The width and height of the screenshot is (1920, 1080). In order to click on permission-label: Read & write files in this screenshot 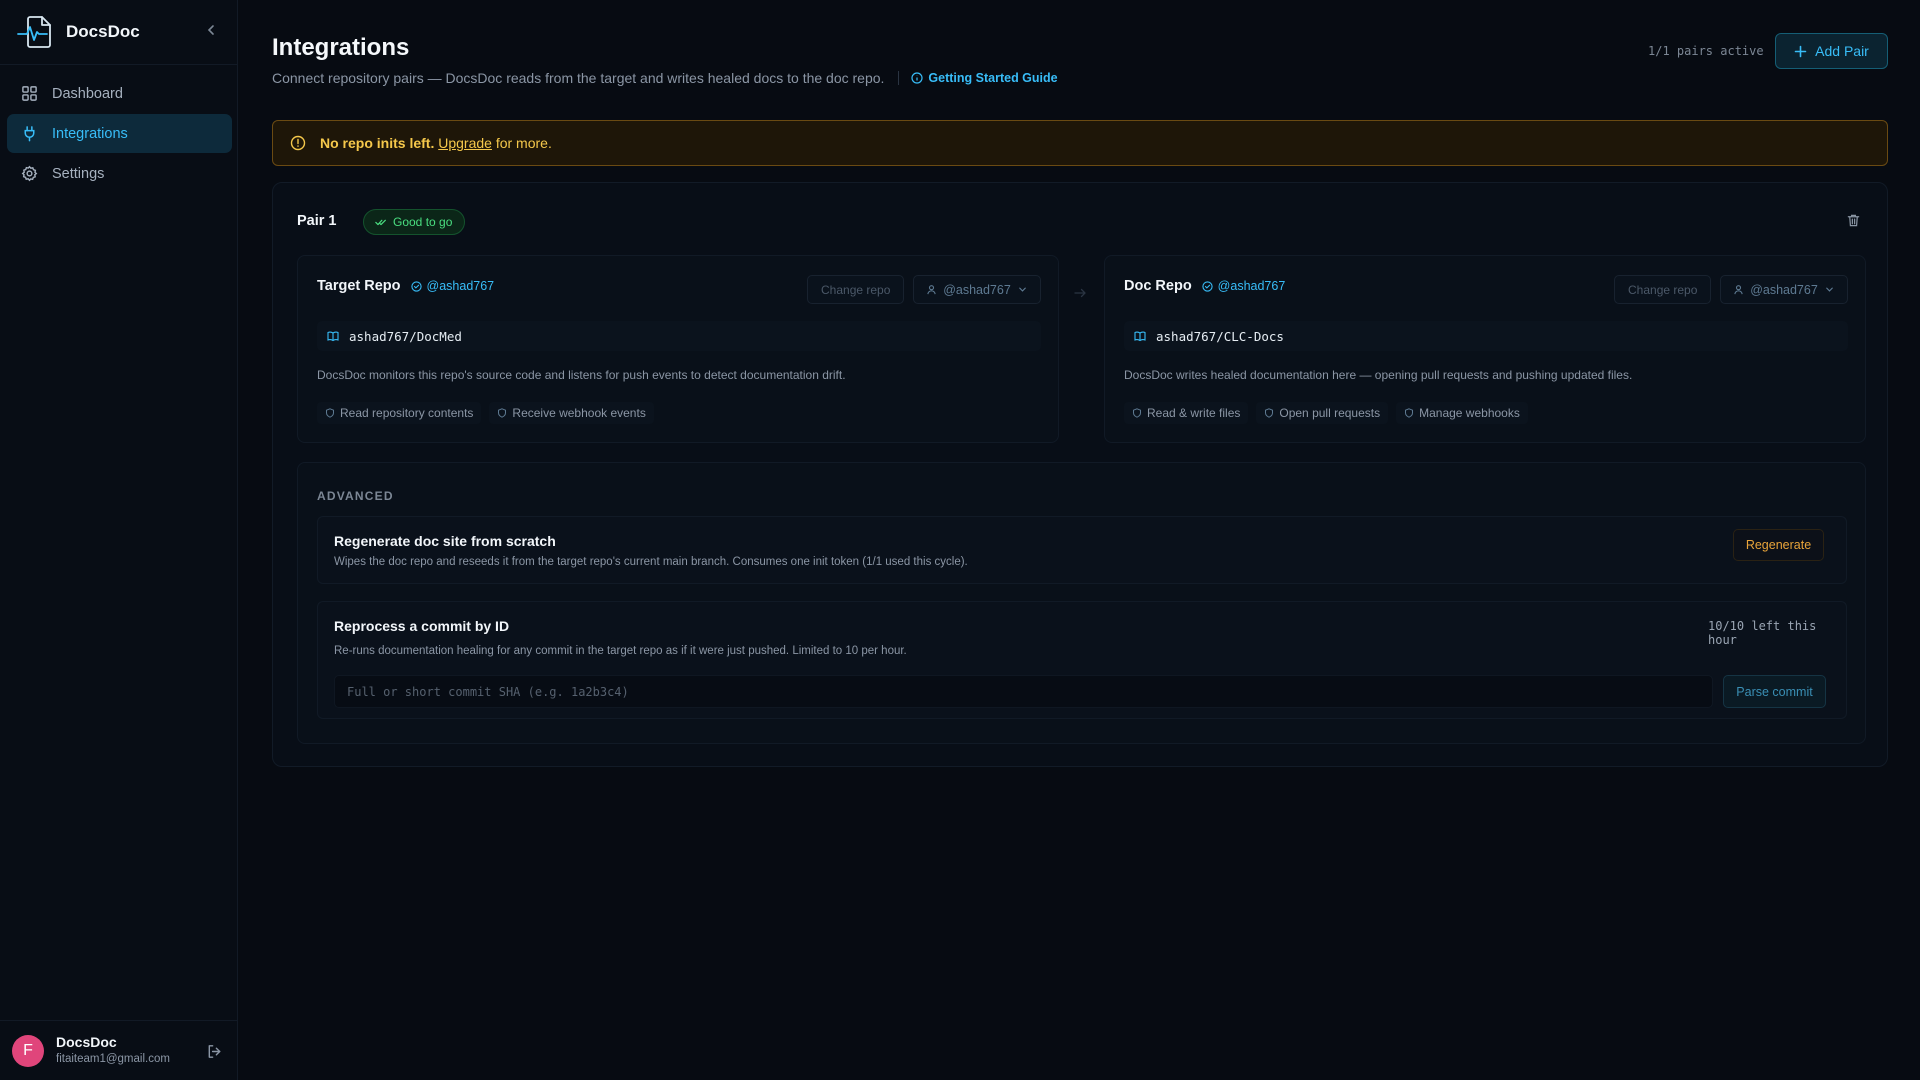, I will do `click(1194, 413)`.